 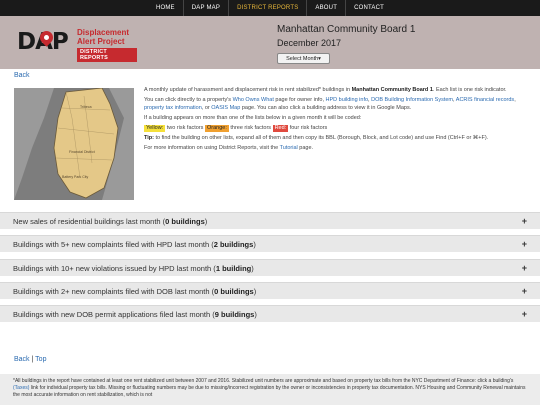 I want to click on month-select: Select Month ▾, so click(x=303, y=58).